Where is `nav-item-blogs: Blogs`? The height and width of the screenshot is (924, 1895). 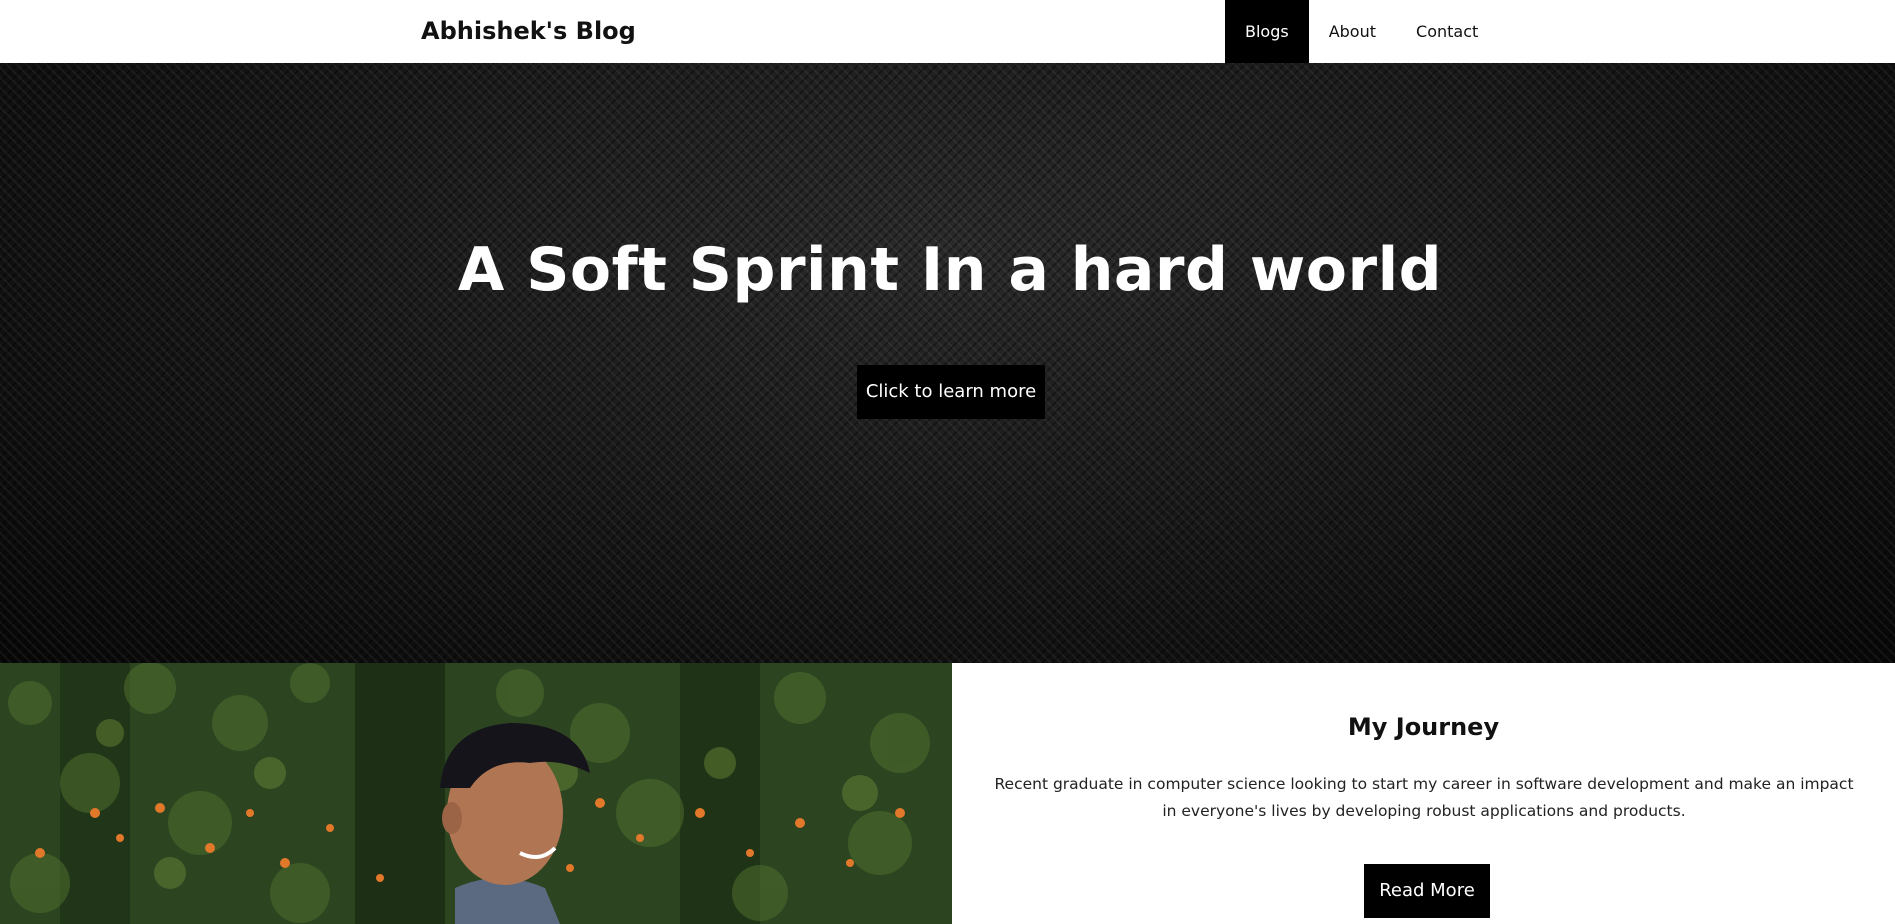
nav-item-blogs: Blogs is located at coordinates (1267, 31).